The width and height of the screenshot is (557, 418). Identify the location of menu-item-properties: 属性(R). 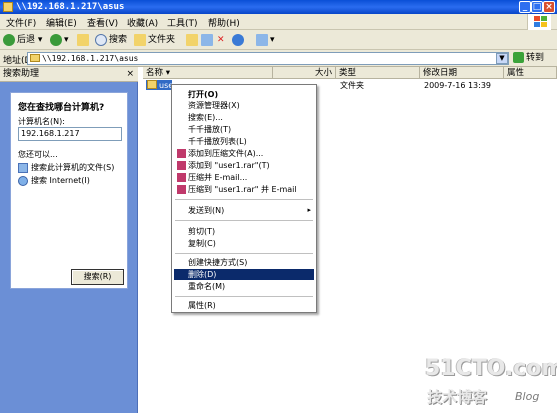
(244, 305).